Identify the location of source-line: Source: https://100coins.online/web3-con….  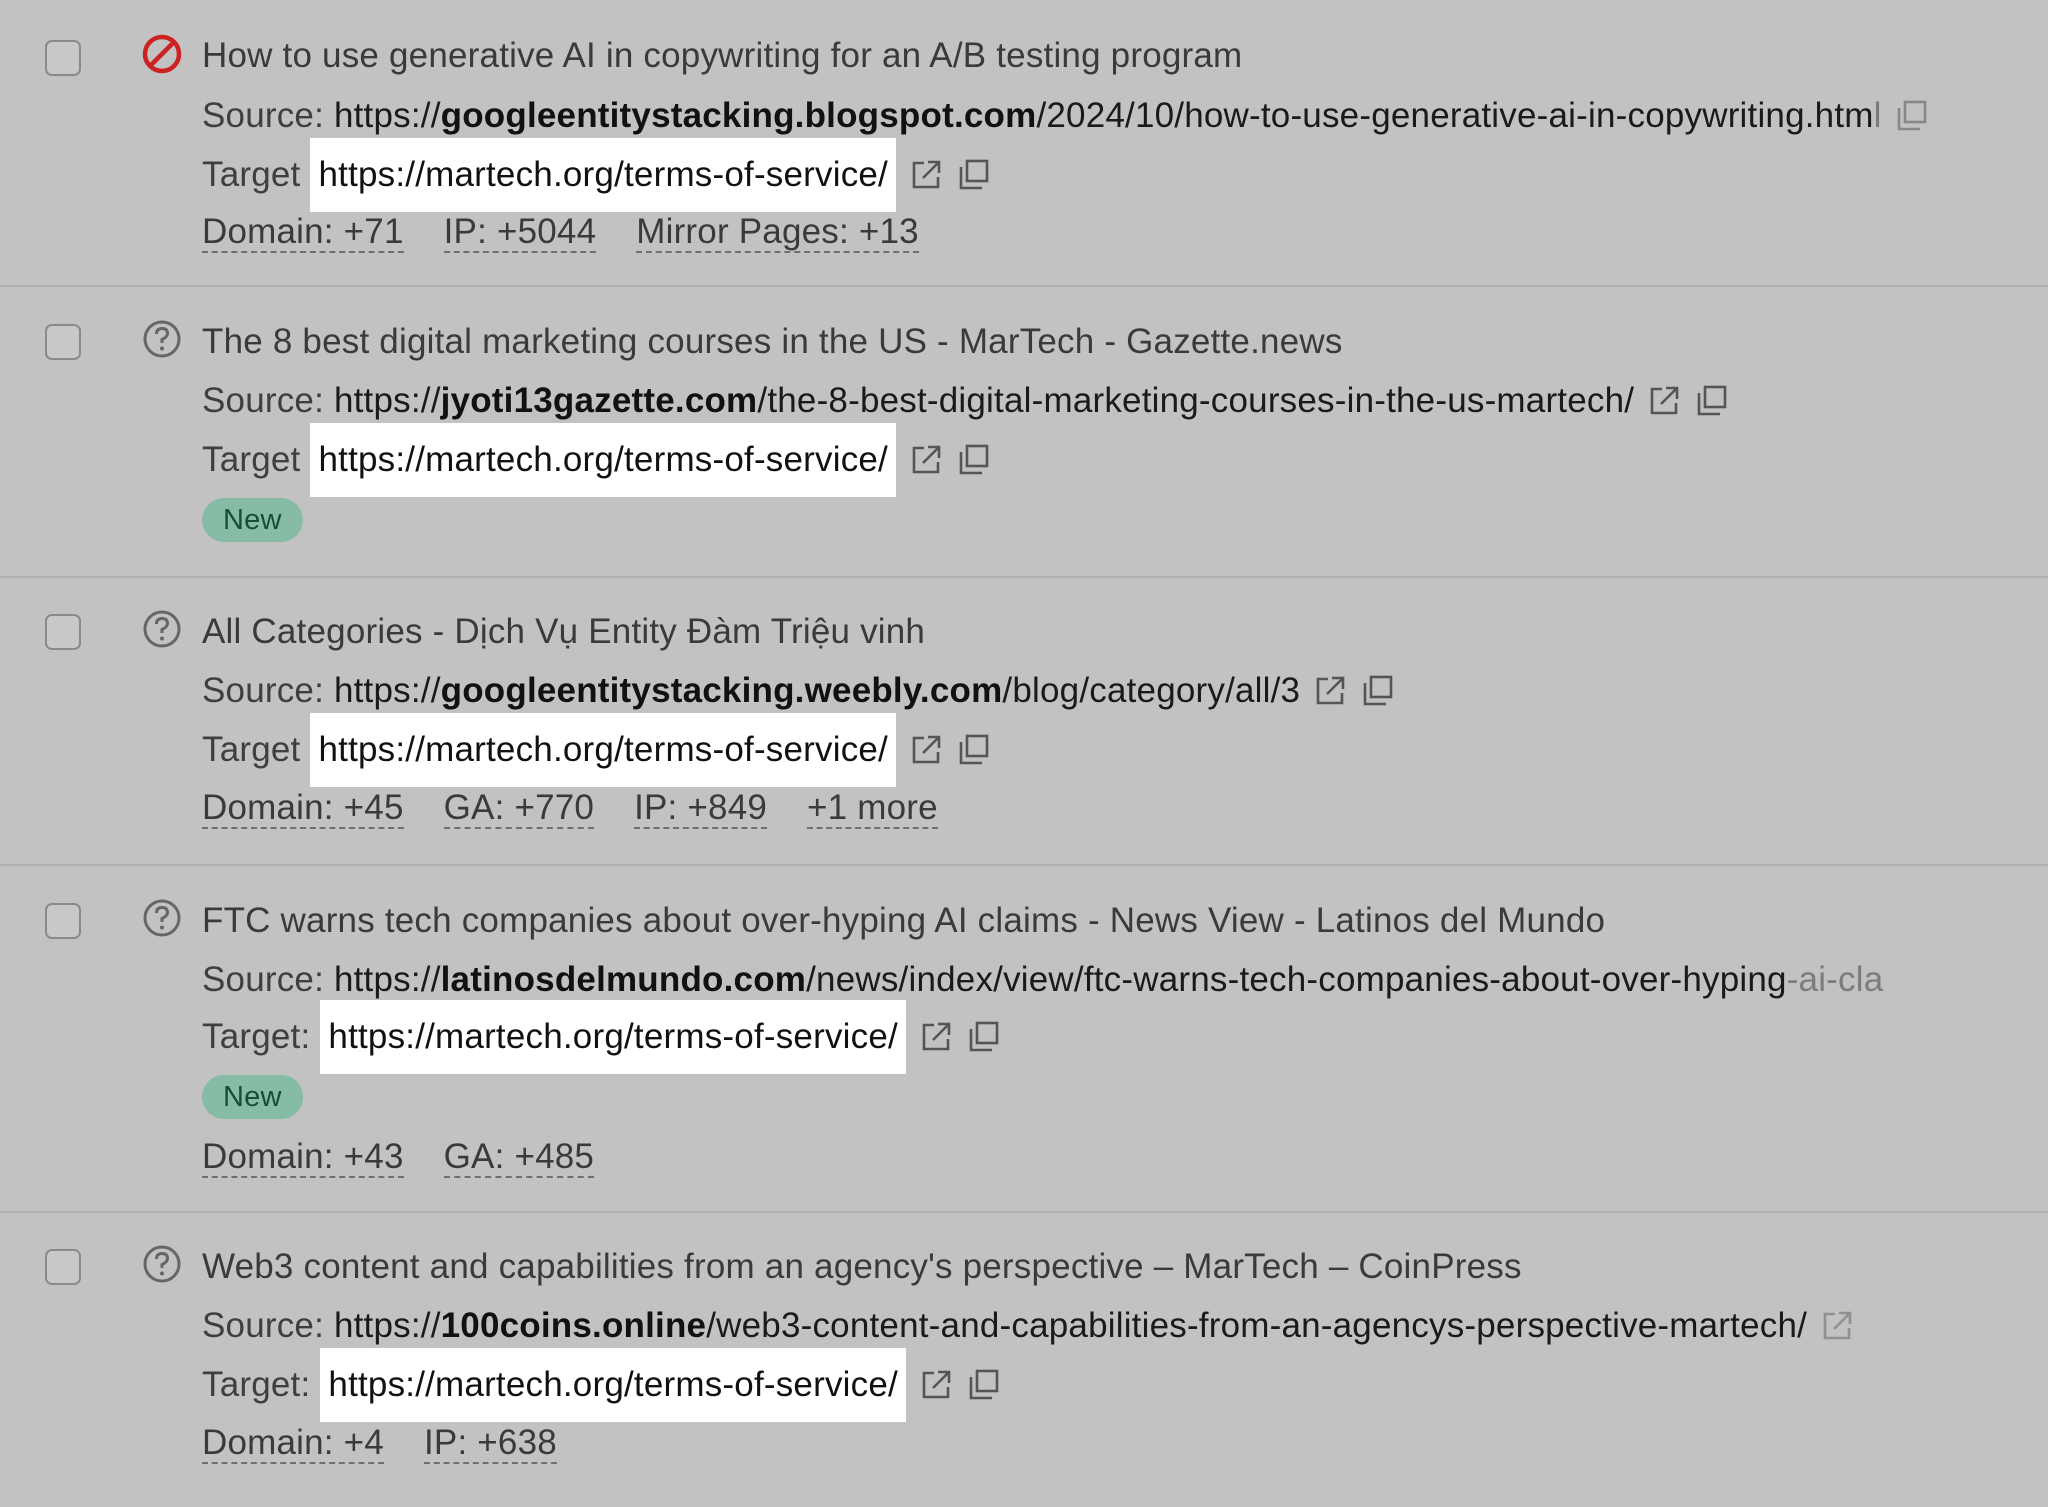
(1028, 1326).